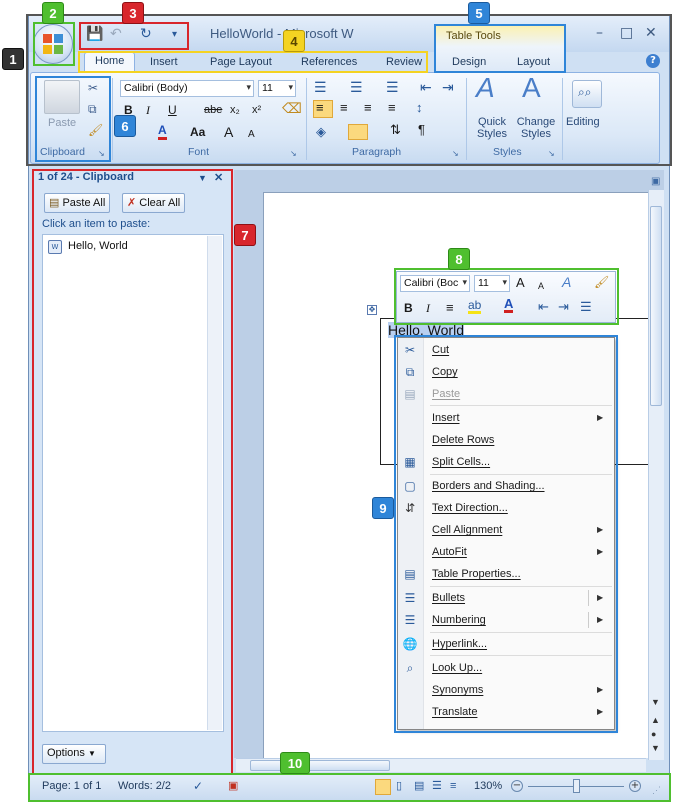 This screenshot has height=804, width=674. I want to click on vertical-scroll-thumb, so click(656, 306).